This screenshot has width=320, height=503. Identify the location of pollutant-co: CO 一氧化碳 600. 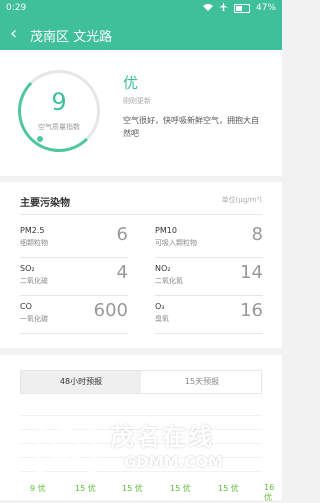
(74, 319).